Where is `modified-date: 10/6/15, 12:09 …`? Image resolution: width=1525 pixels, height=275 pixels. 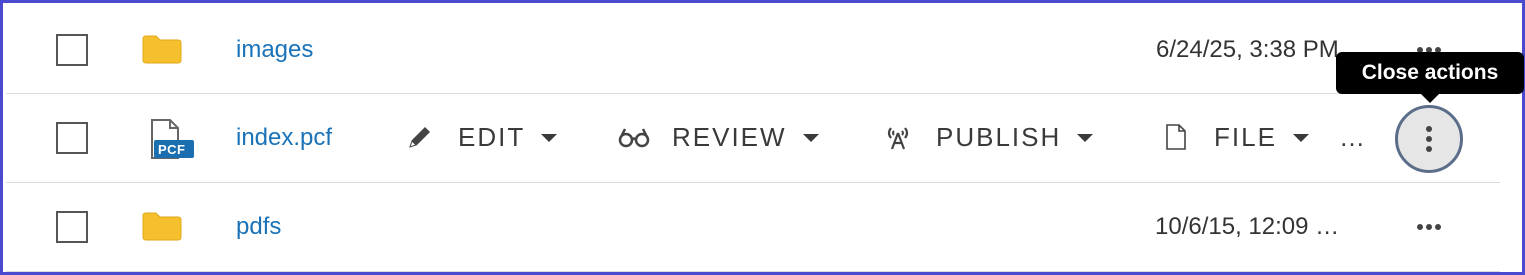
modified-date: 10/6/15, 12:09 … is located at coordinates (1247, 226).